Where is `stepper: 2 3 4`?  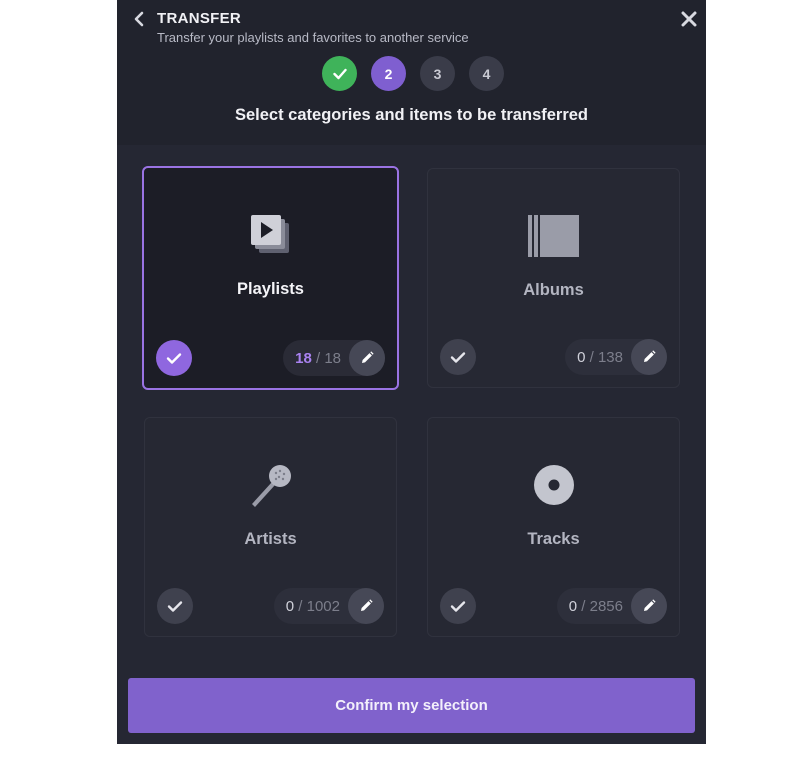
stepper: 2 3 4 is located at coordinates (413, 74).